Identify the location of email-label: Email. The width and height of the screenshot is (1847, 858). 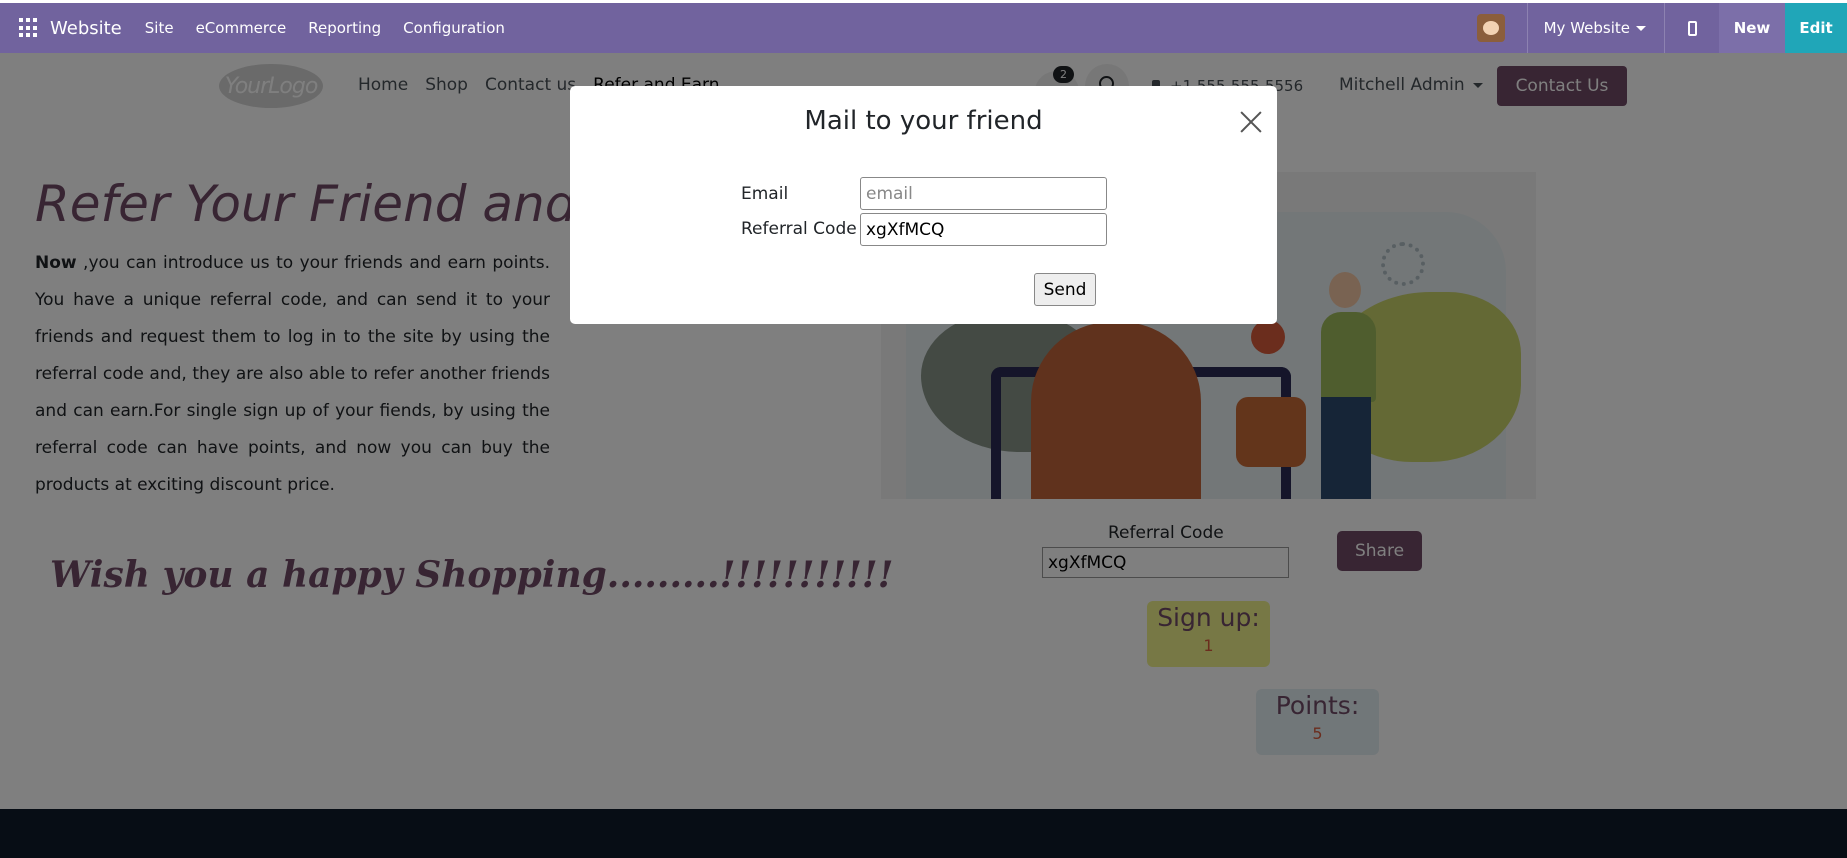
(765, 194).